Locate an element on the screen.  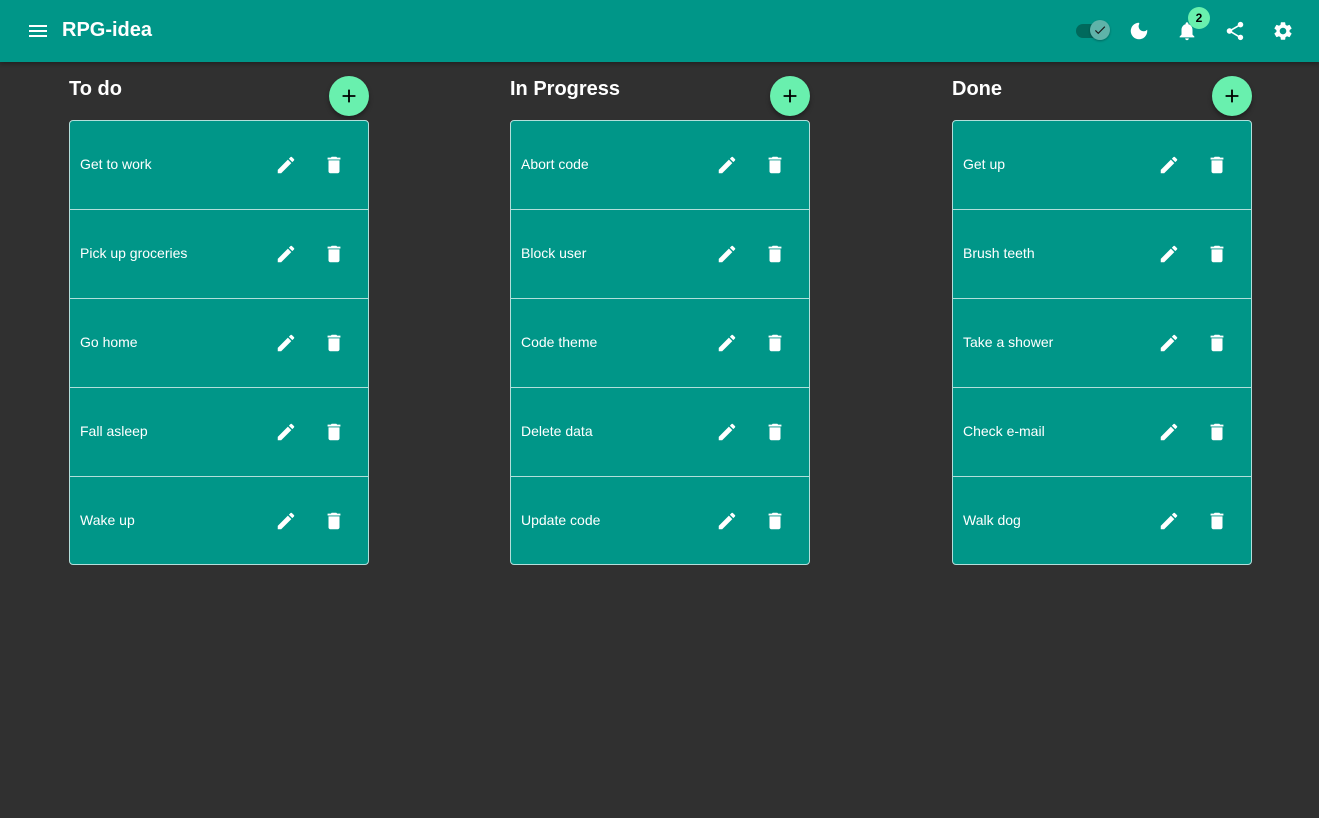
share-button is located at coordinates (1235, 31).